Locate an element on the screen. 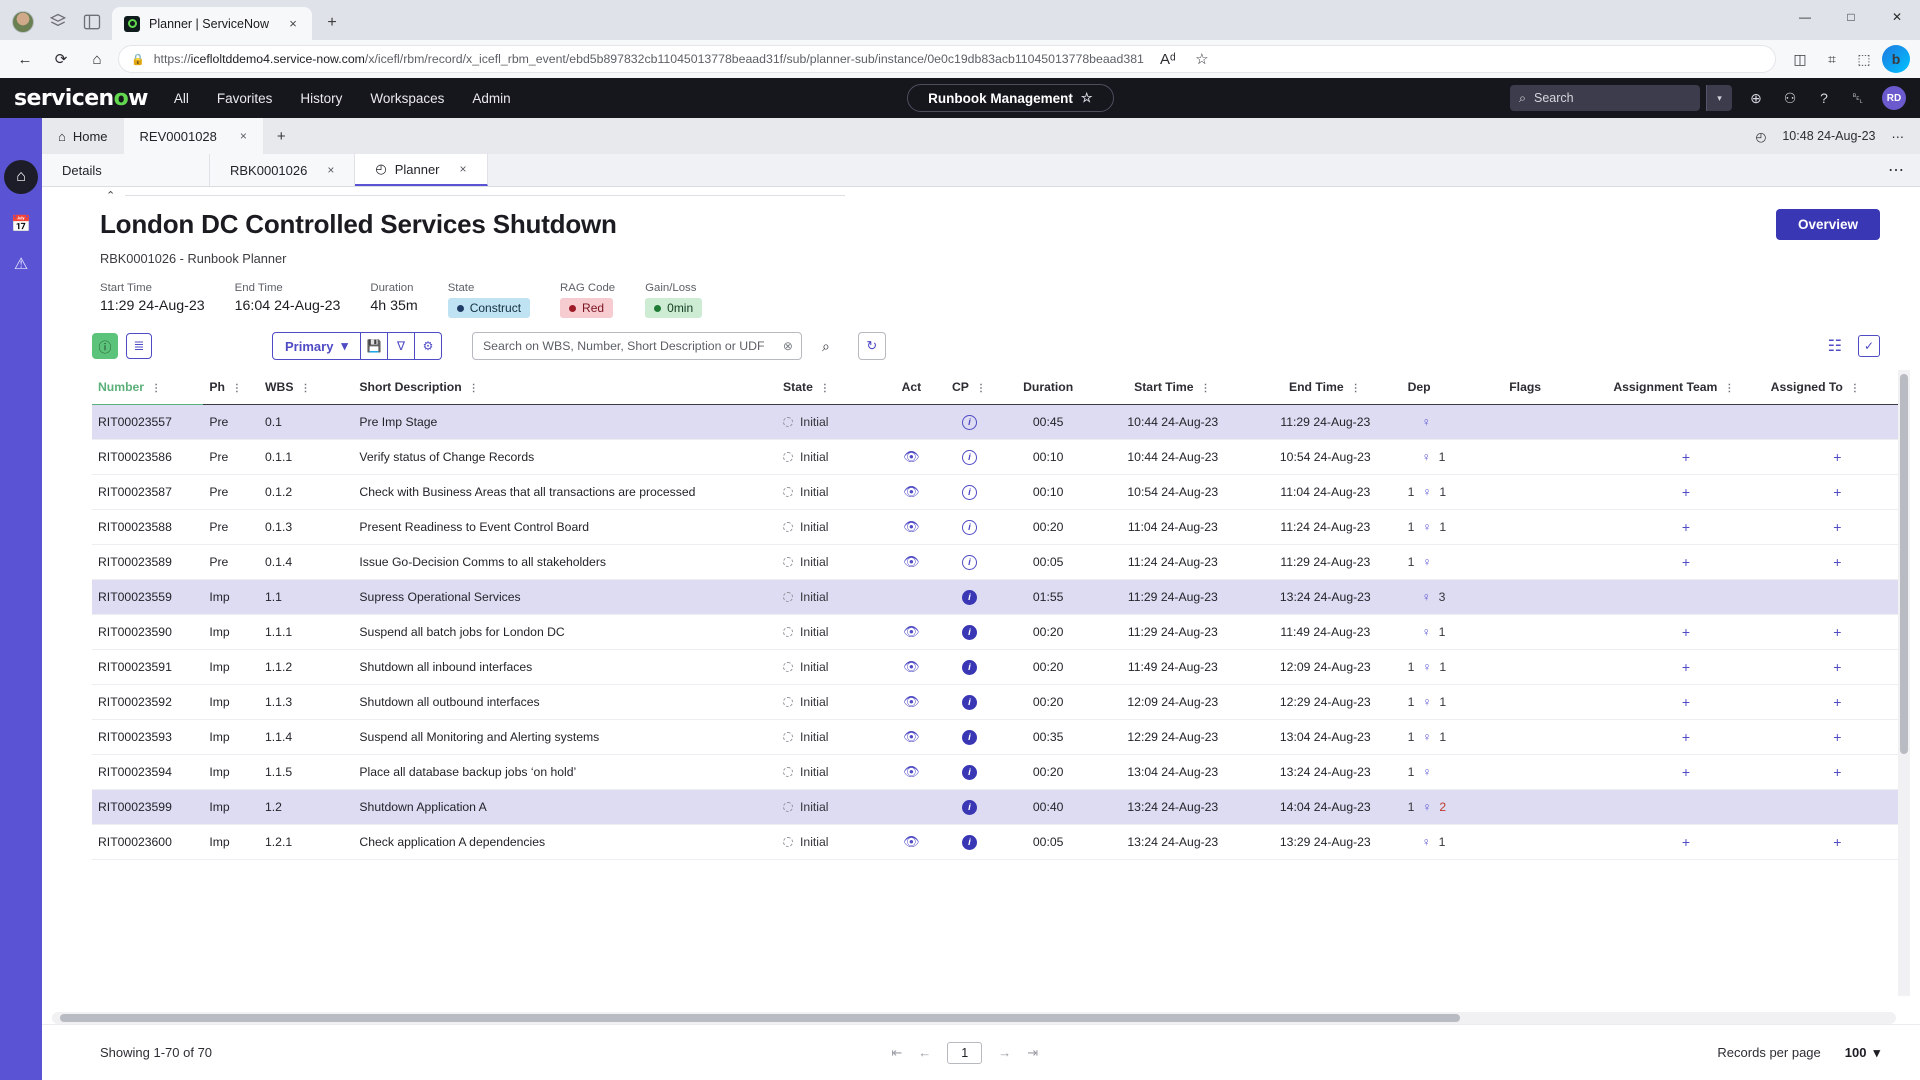 The width and height of the screenshot is (1920, 1080). cell-wbs: 0.1.4 is located at coordinates (306, 562).